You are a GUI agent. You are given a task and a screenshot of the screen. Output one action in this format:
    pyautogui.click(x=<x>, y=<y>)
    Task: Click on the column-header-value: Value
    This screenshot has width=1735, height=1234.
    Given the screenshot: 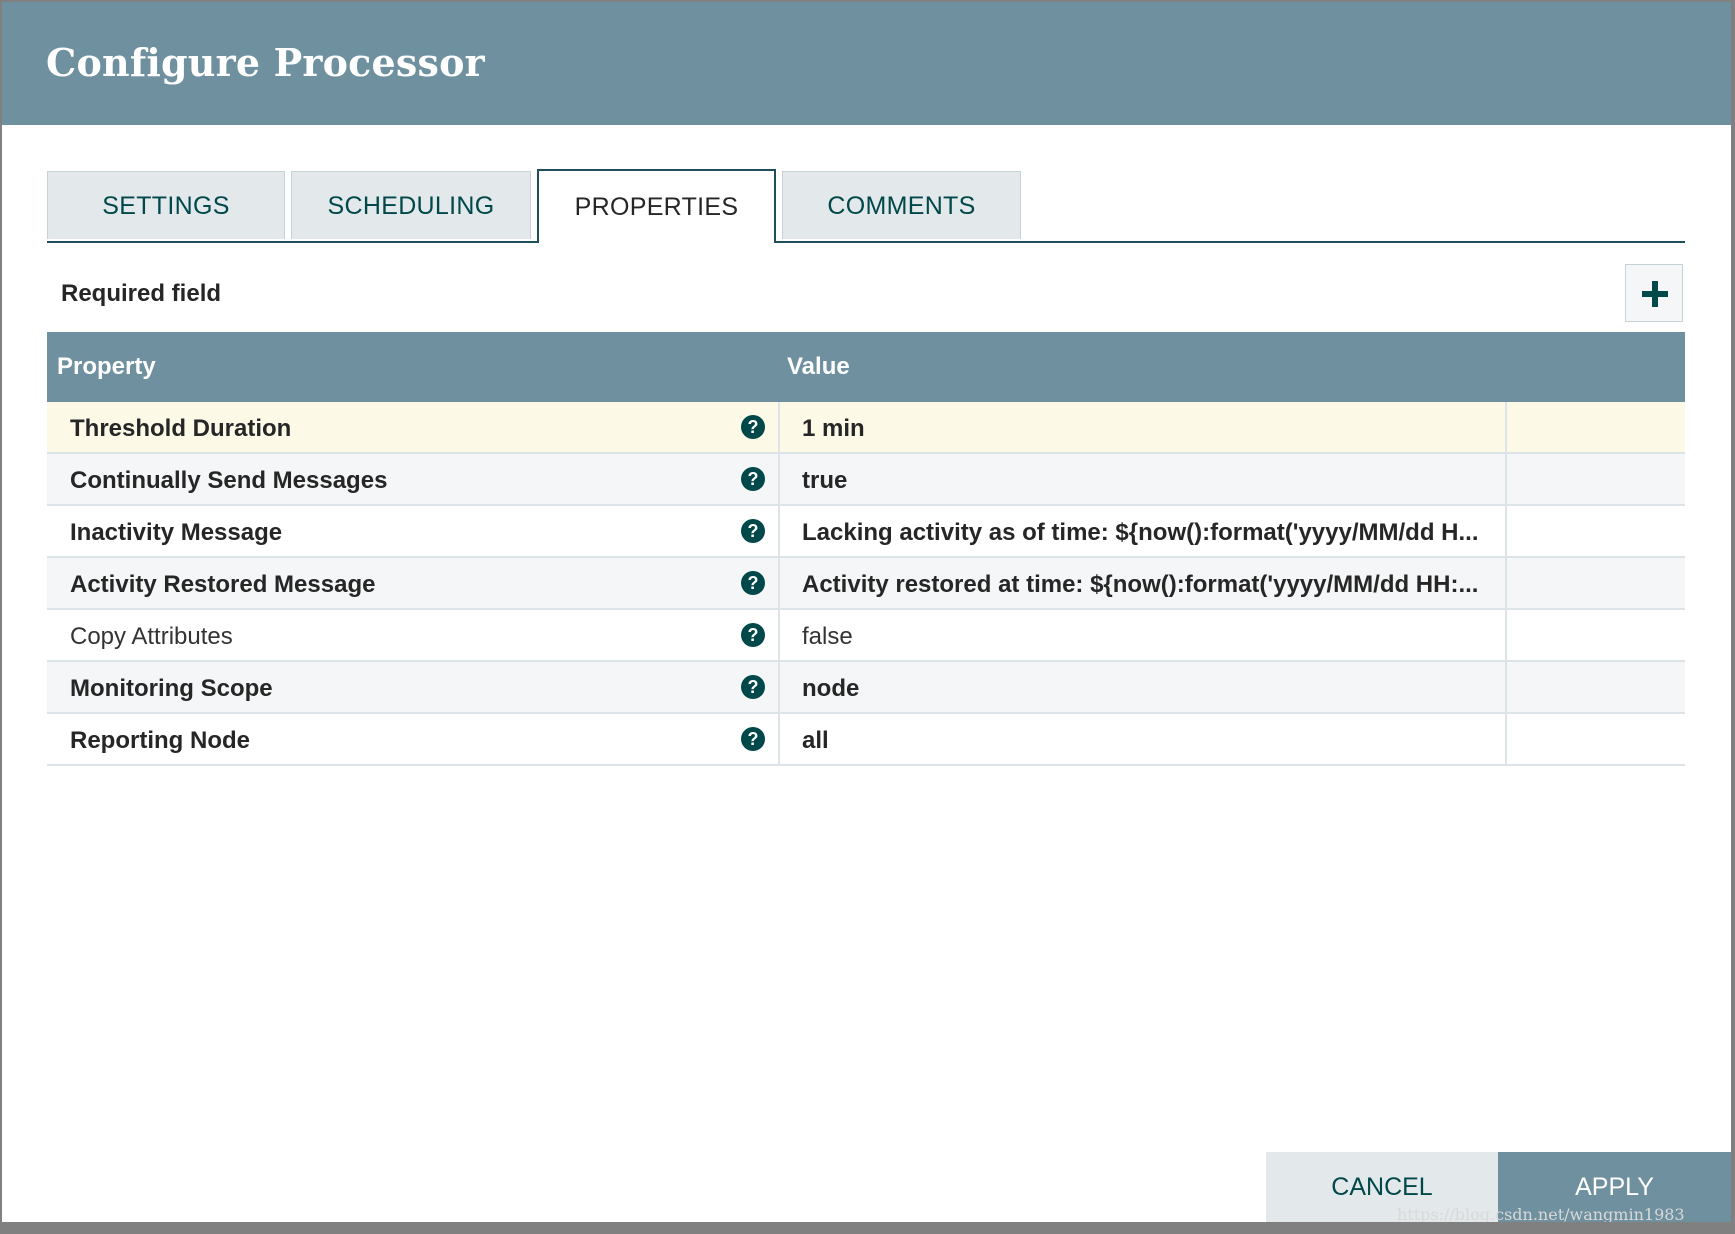 What is the action you would take?
    pyautogui.click(x=818, y=367)
    